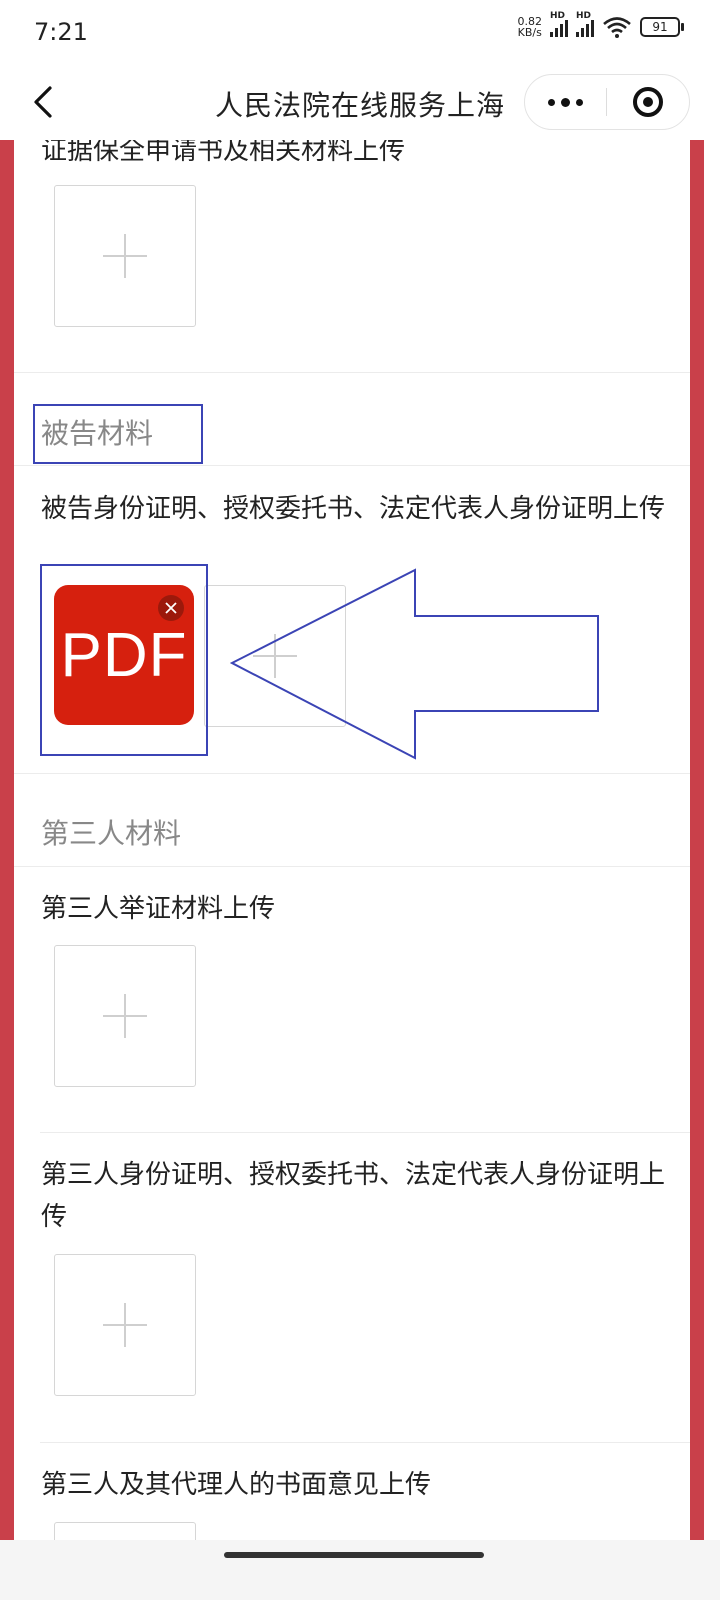 Image resolution: width=720 pixels, height=1600 pixels. What do you see at coordinates (551, 102) in the screenshot?
I see `more-dots-icon` at bounding box center [551, 102].